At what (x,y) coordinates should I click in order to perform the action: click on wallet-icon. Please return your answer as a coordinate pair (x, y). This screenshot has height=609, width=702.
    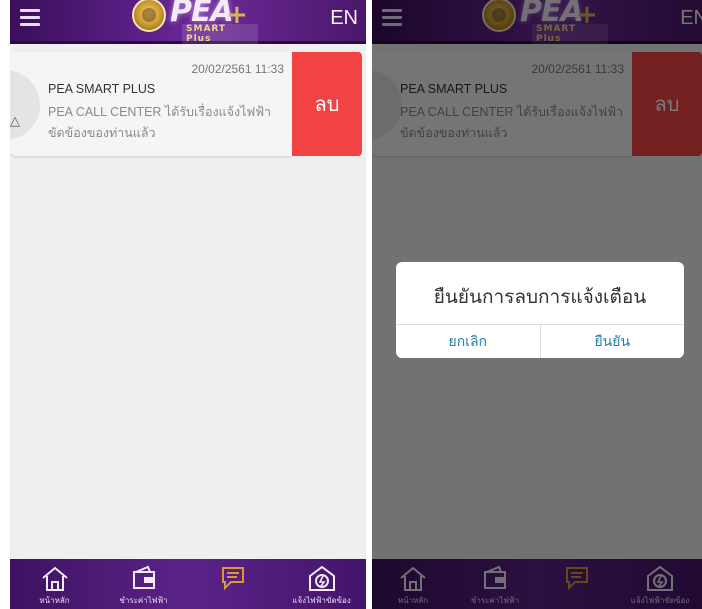
    Looking at the image, I should click on (143, 577).